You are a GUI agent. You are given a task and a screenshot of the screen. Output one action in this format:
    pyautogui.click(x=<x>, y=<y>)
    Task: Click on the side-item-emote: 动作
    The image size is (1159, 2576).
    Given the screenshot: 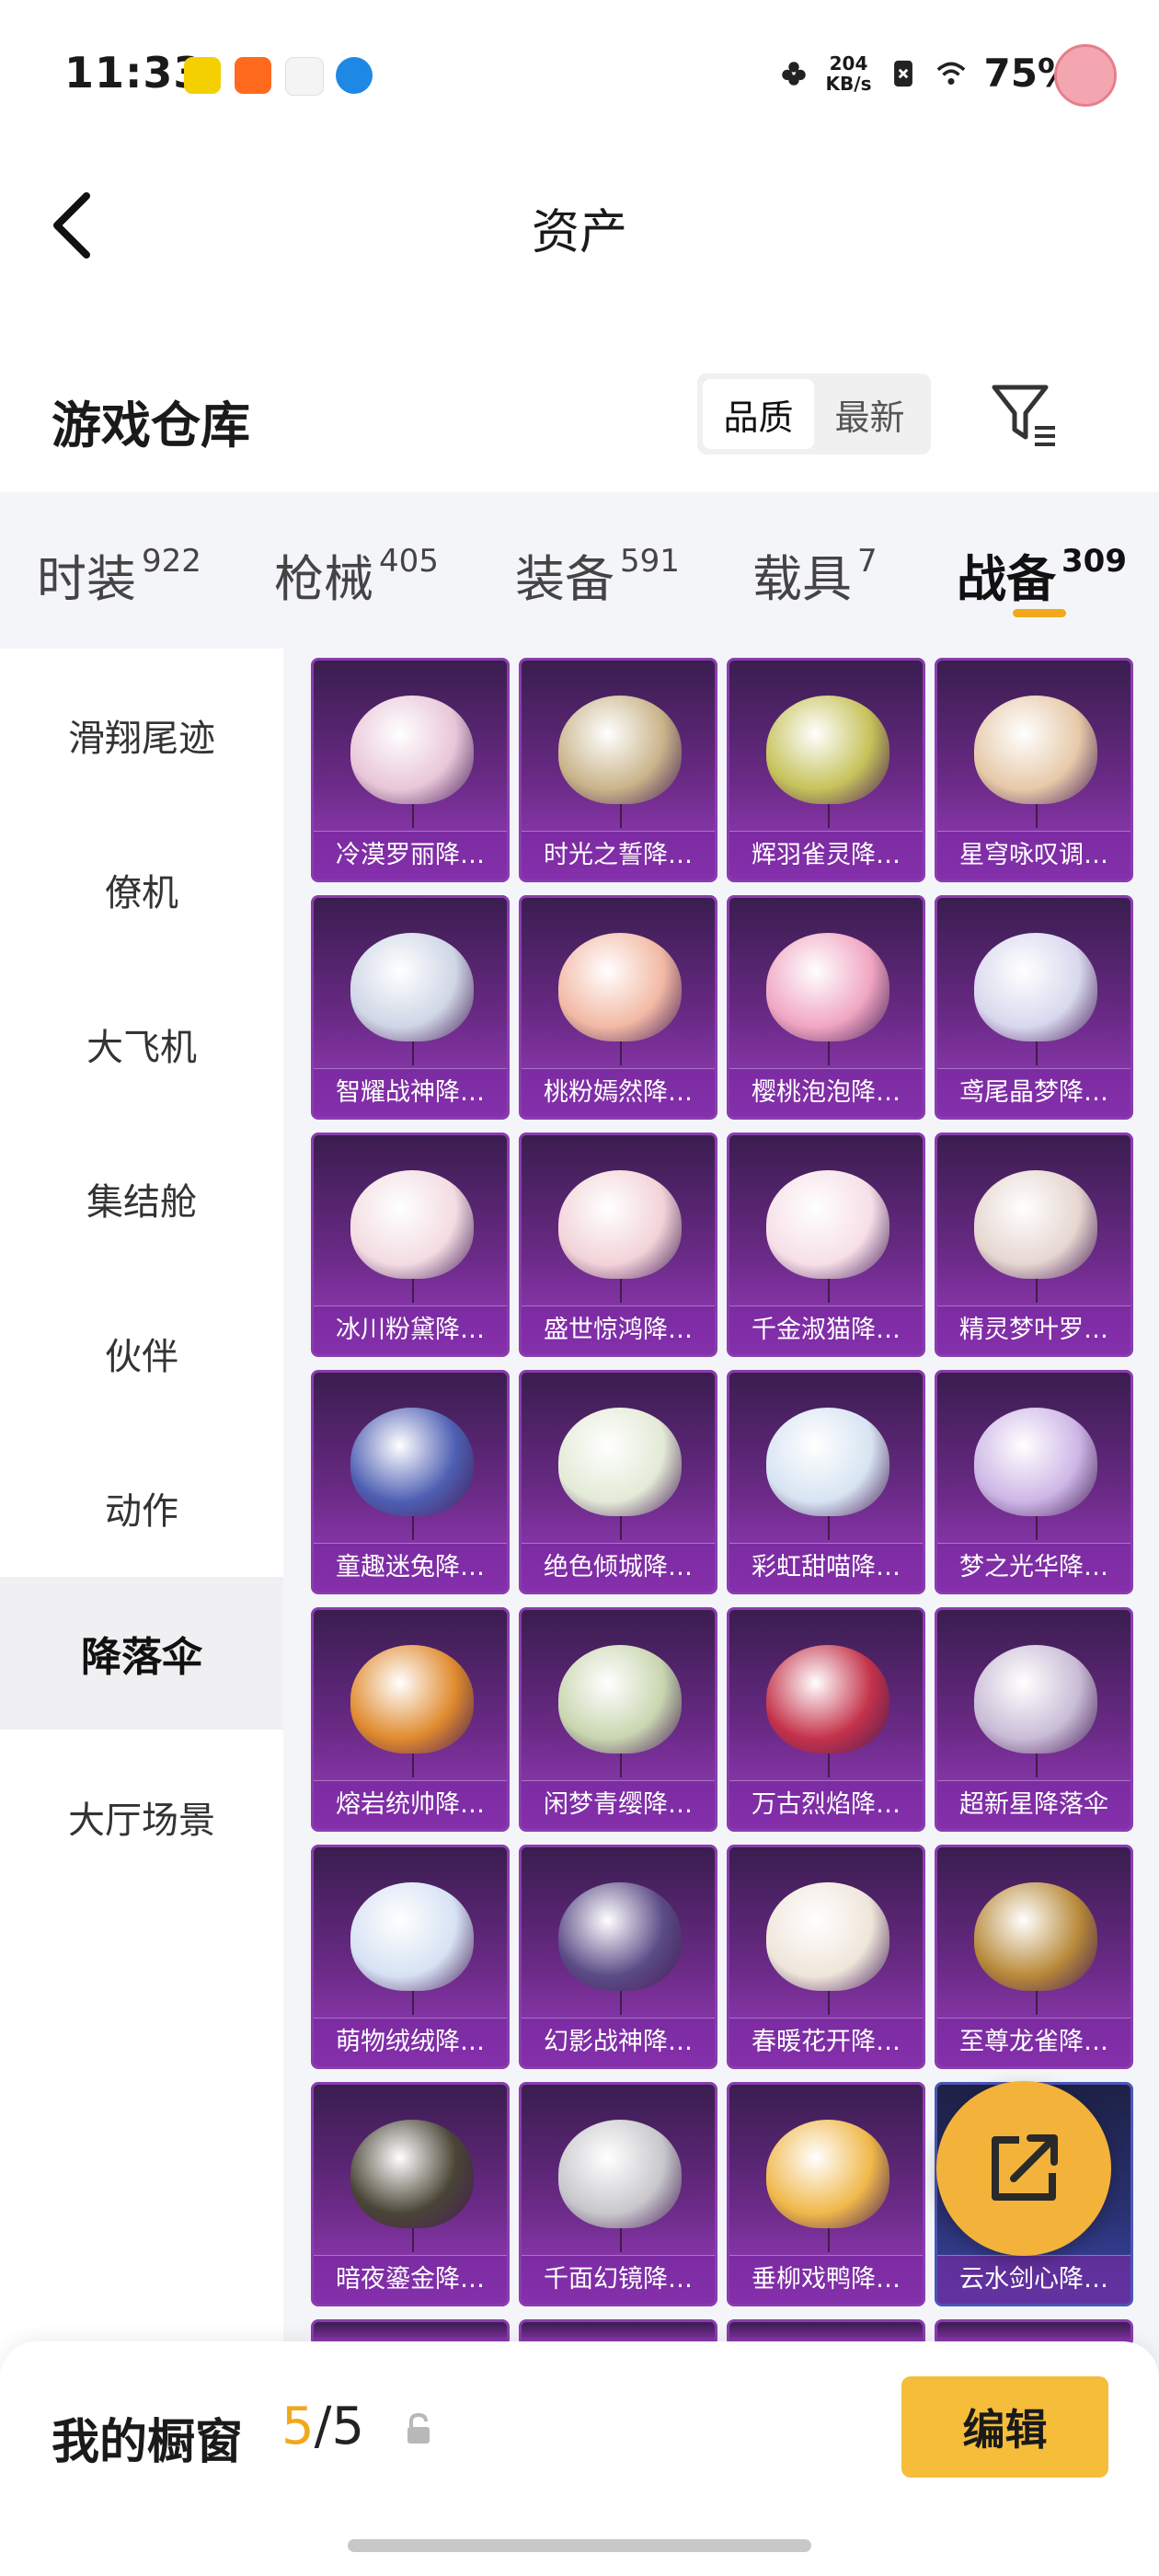 What is the action you would take?
    pyautogui.click(x=141, y=1508)
    